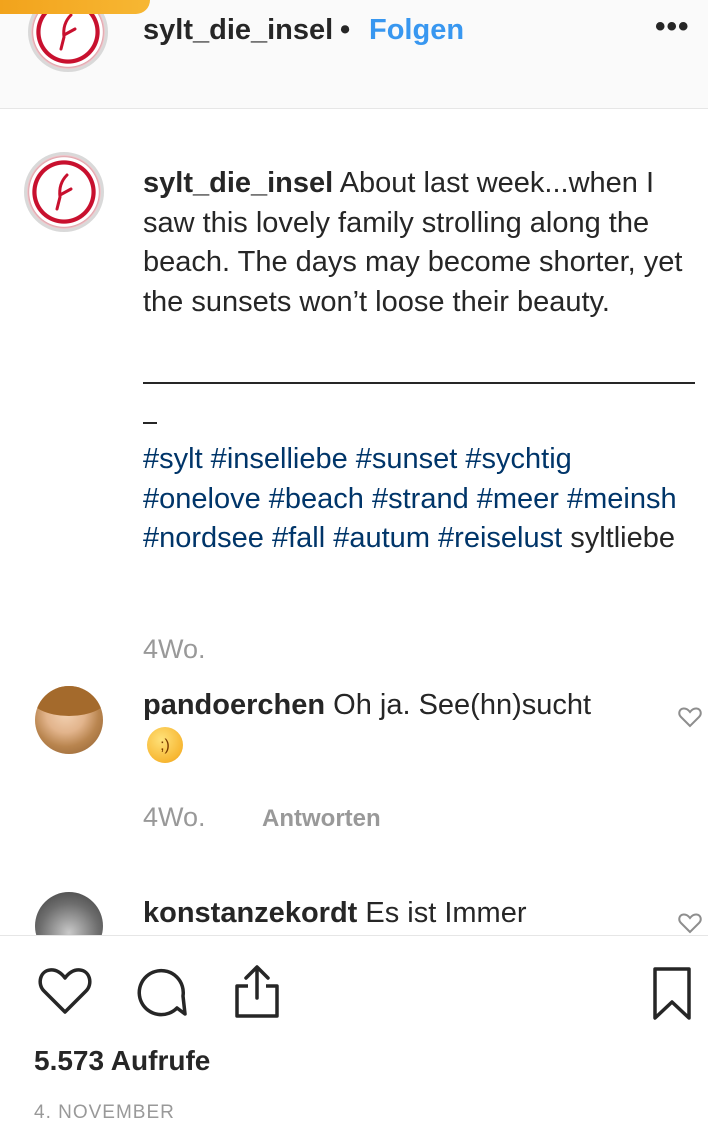 The width and height of the screenshot is (708, 1124). I want to click on view-count: 5.573 Aufrufe, so click(122, 1061).